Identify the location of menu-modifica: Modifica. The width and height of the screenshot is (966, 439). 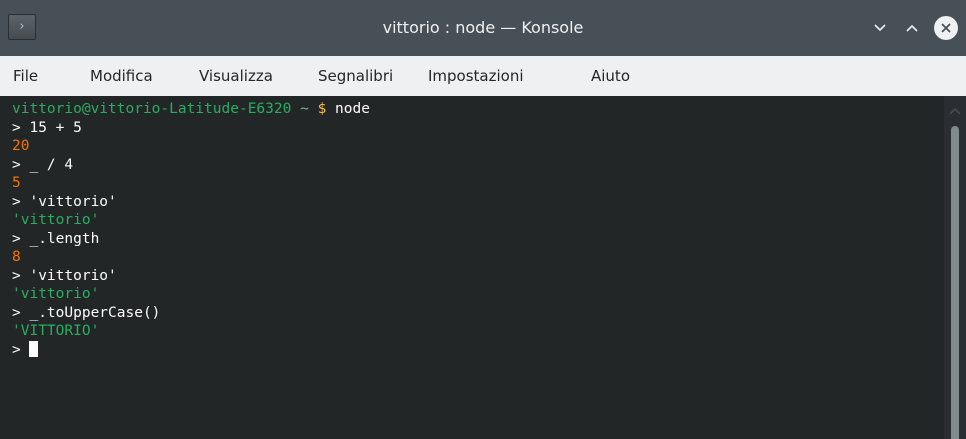
(121, 76).